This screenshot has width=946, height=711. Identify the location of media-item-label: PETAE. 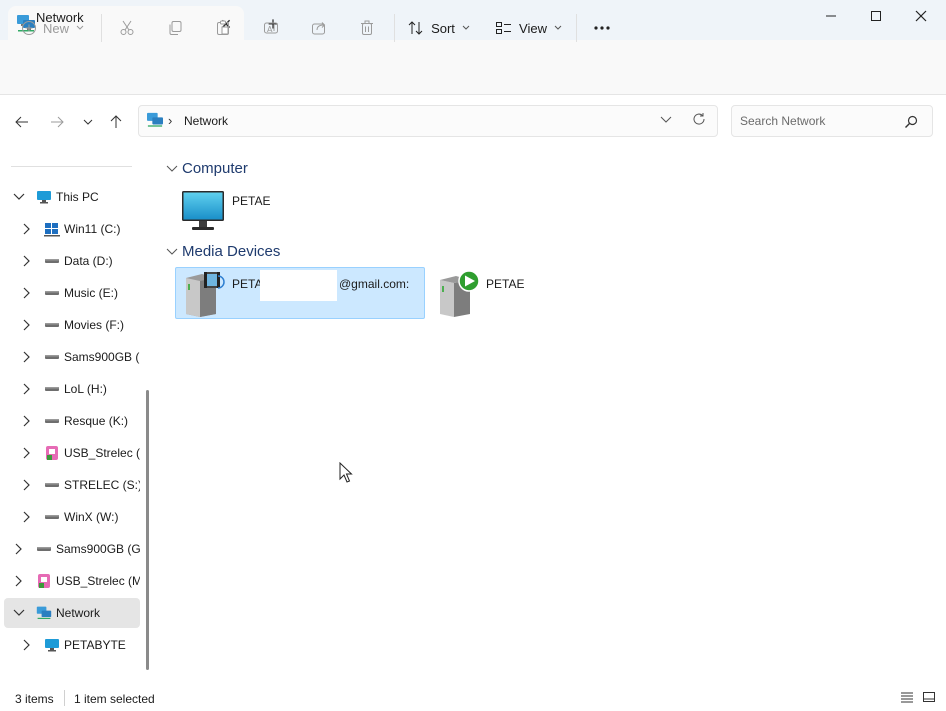
(505, 284).